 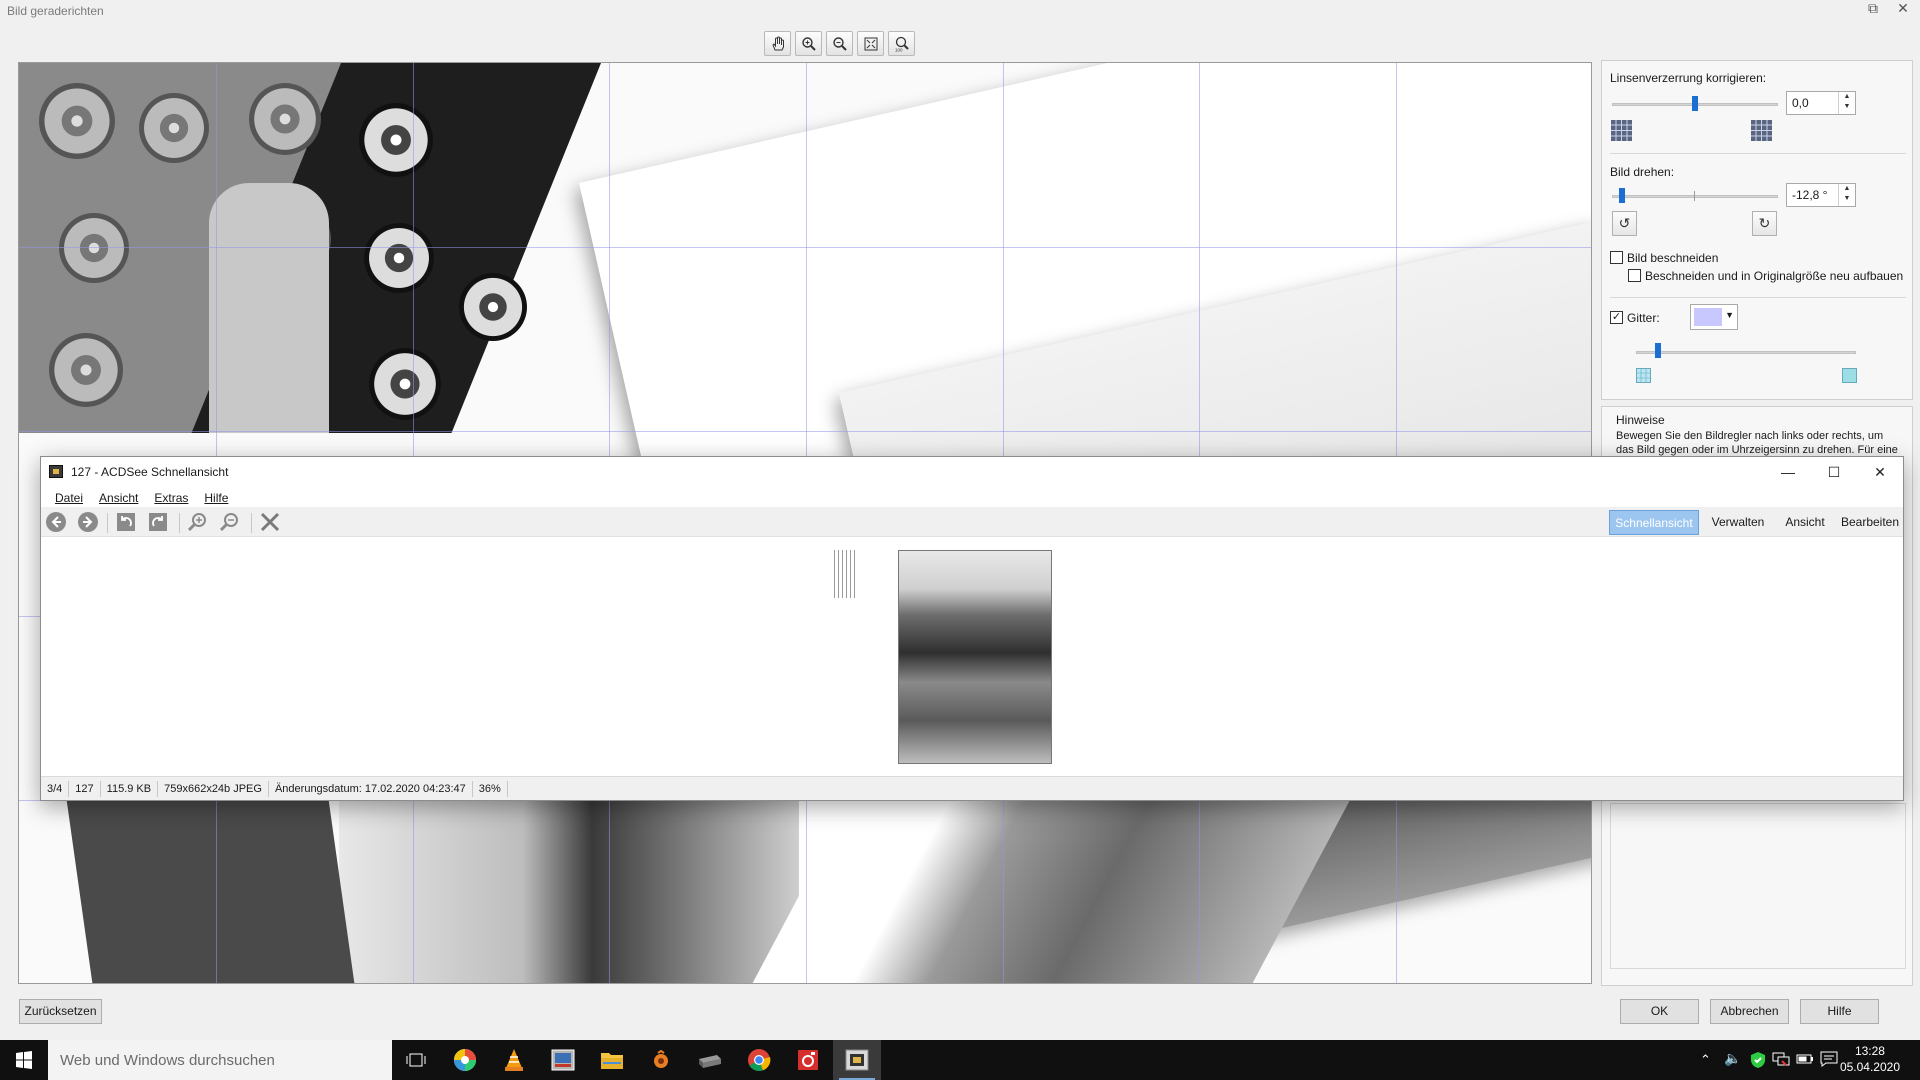 I want to click on menu-extras: Extras, so click(x=171, y=497).